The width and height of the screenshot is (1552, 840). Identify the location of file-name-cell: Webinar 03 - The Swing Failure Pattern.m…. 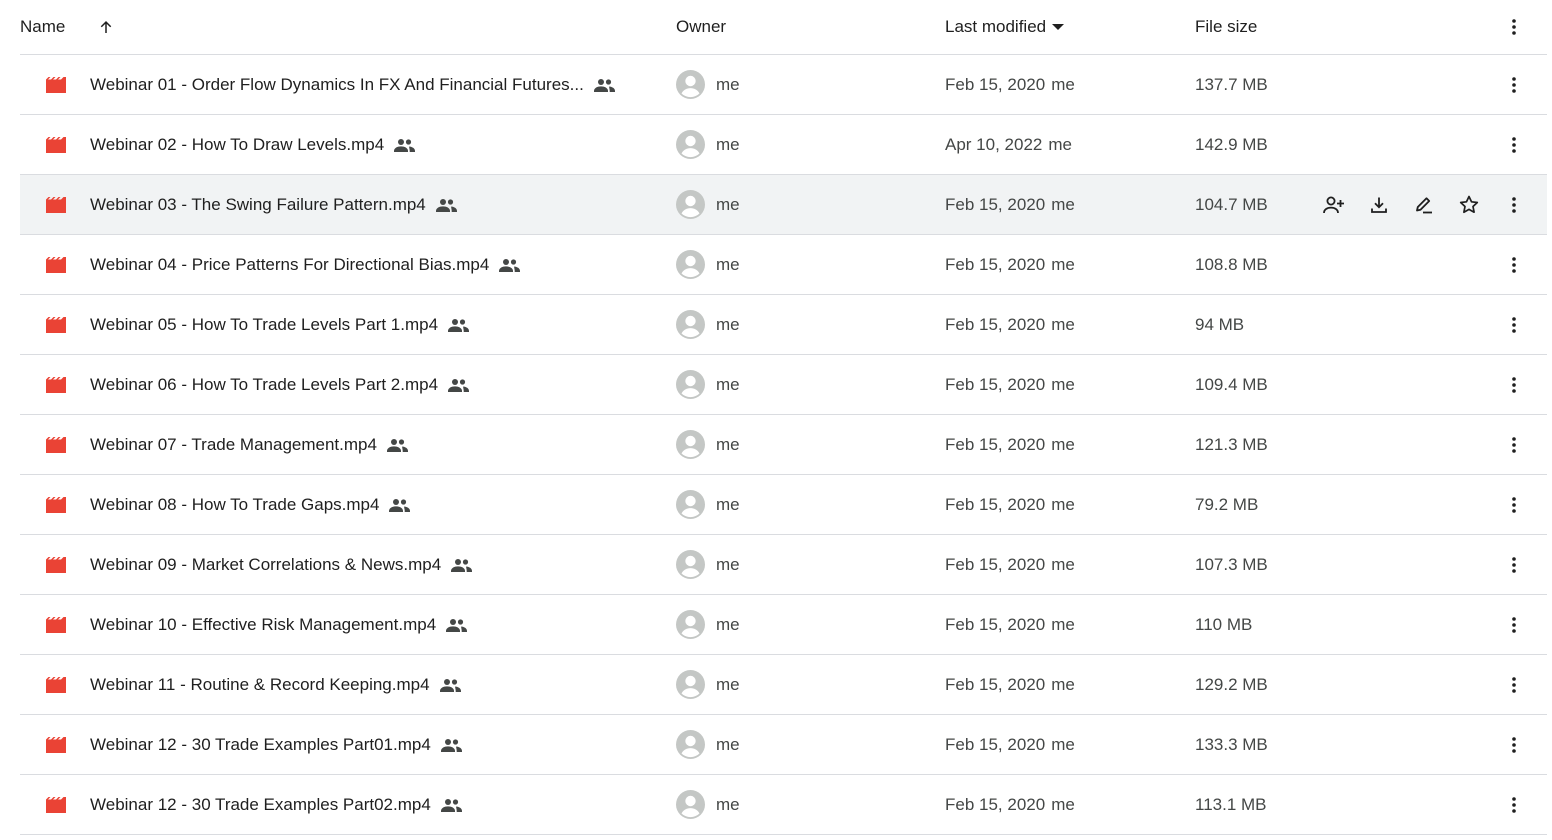
(273, 204).